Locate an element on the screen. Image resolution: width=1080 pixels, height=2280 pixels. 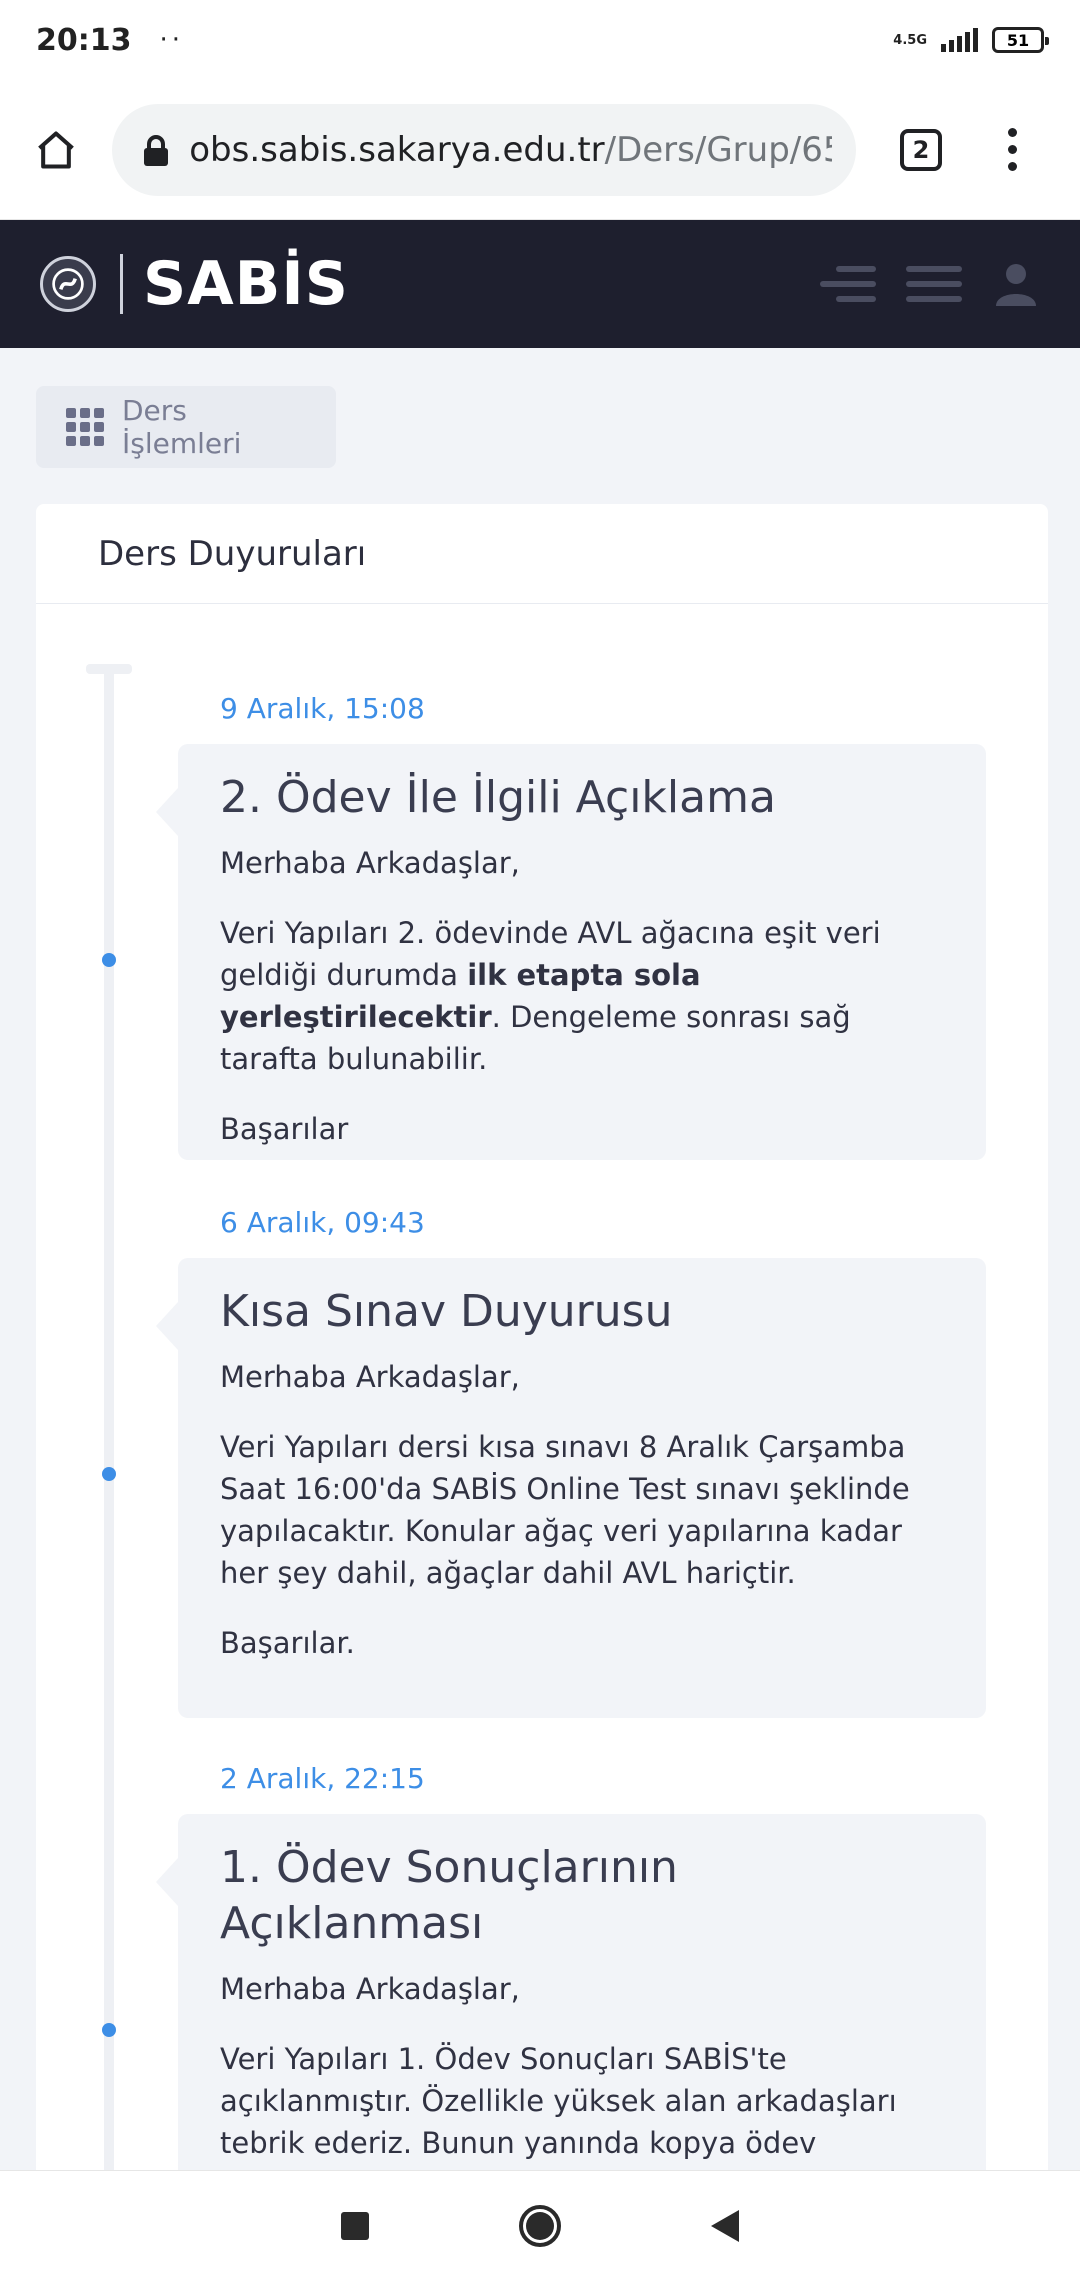
announcement-title: Kısa Sınav Duyurusu is located at coordinates (446, 1311).